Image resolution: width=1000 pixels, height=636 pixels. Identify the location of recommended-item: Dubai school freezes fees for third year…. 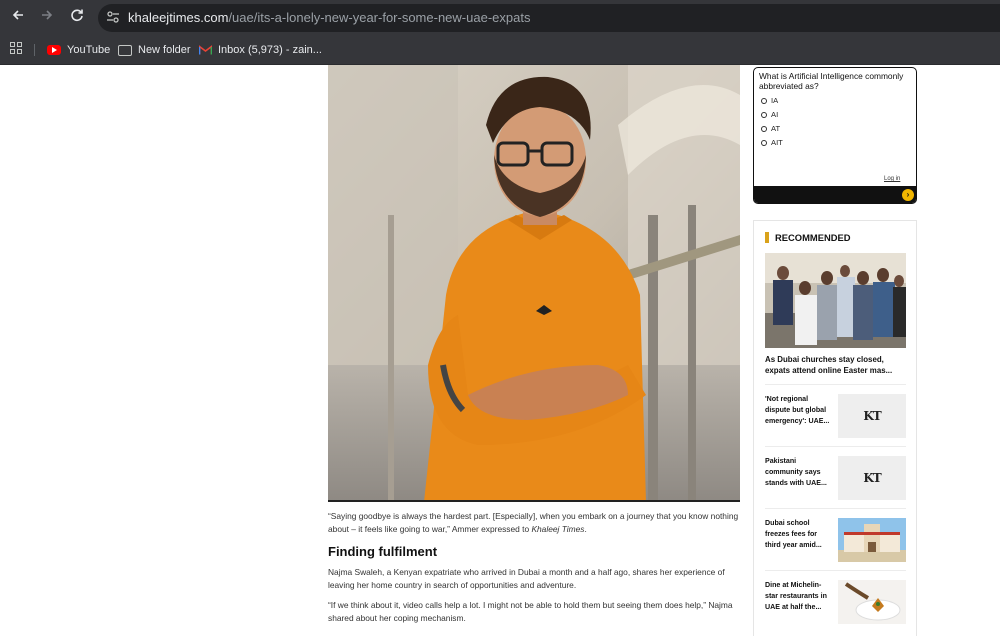
(835, 540).